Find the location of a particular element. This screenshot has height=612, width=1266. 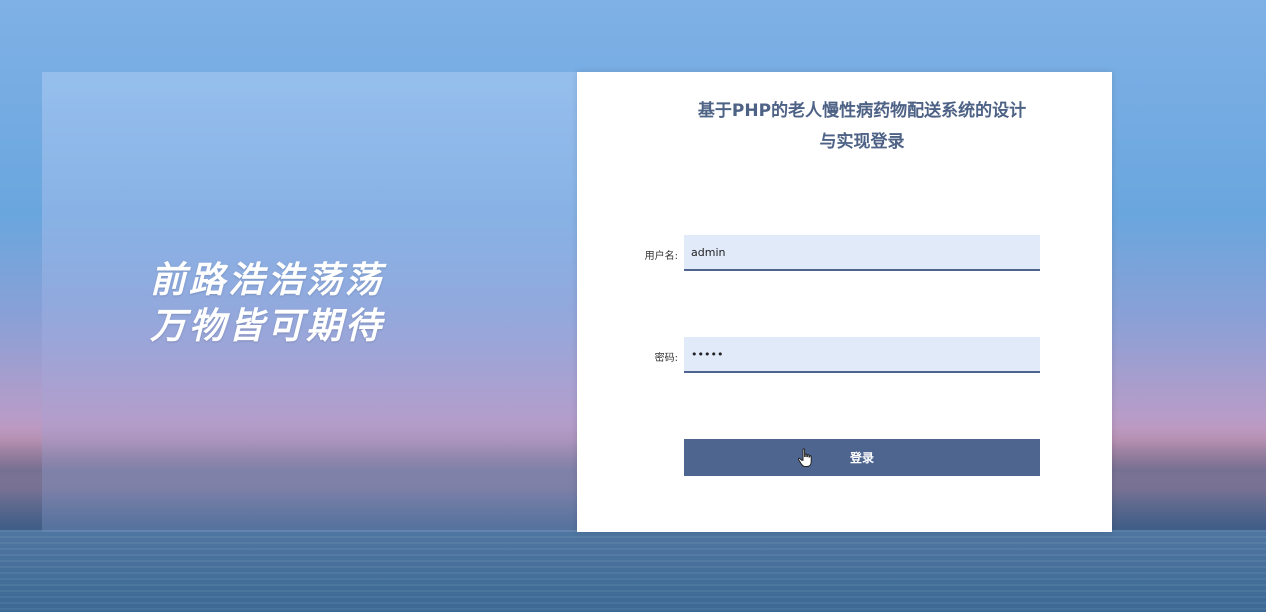

slogan-line-2: 万物皆可期待 is located at coordinates (267, 326).